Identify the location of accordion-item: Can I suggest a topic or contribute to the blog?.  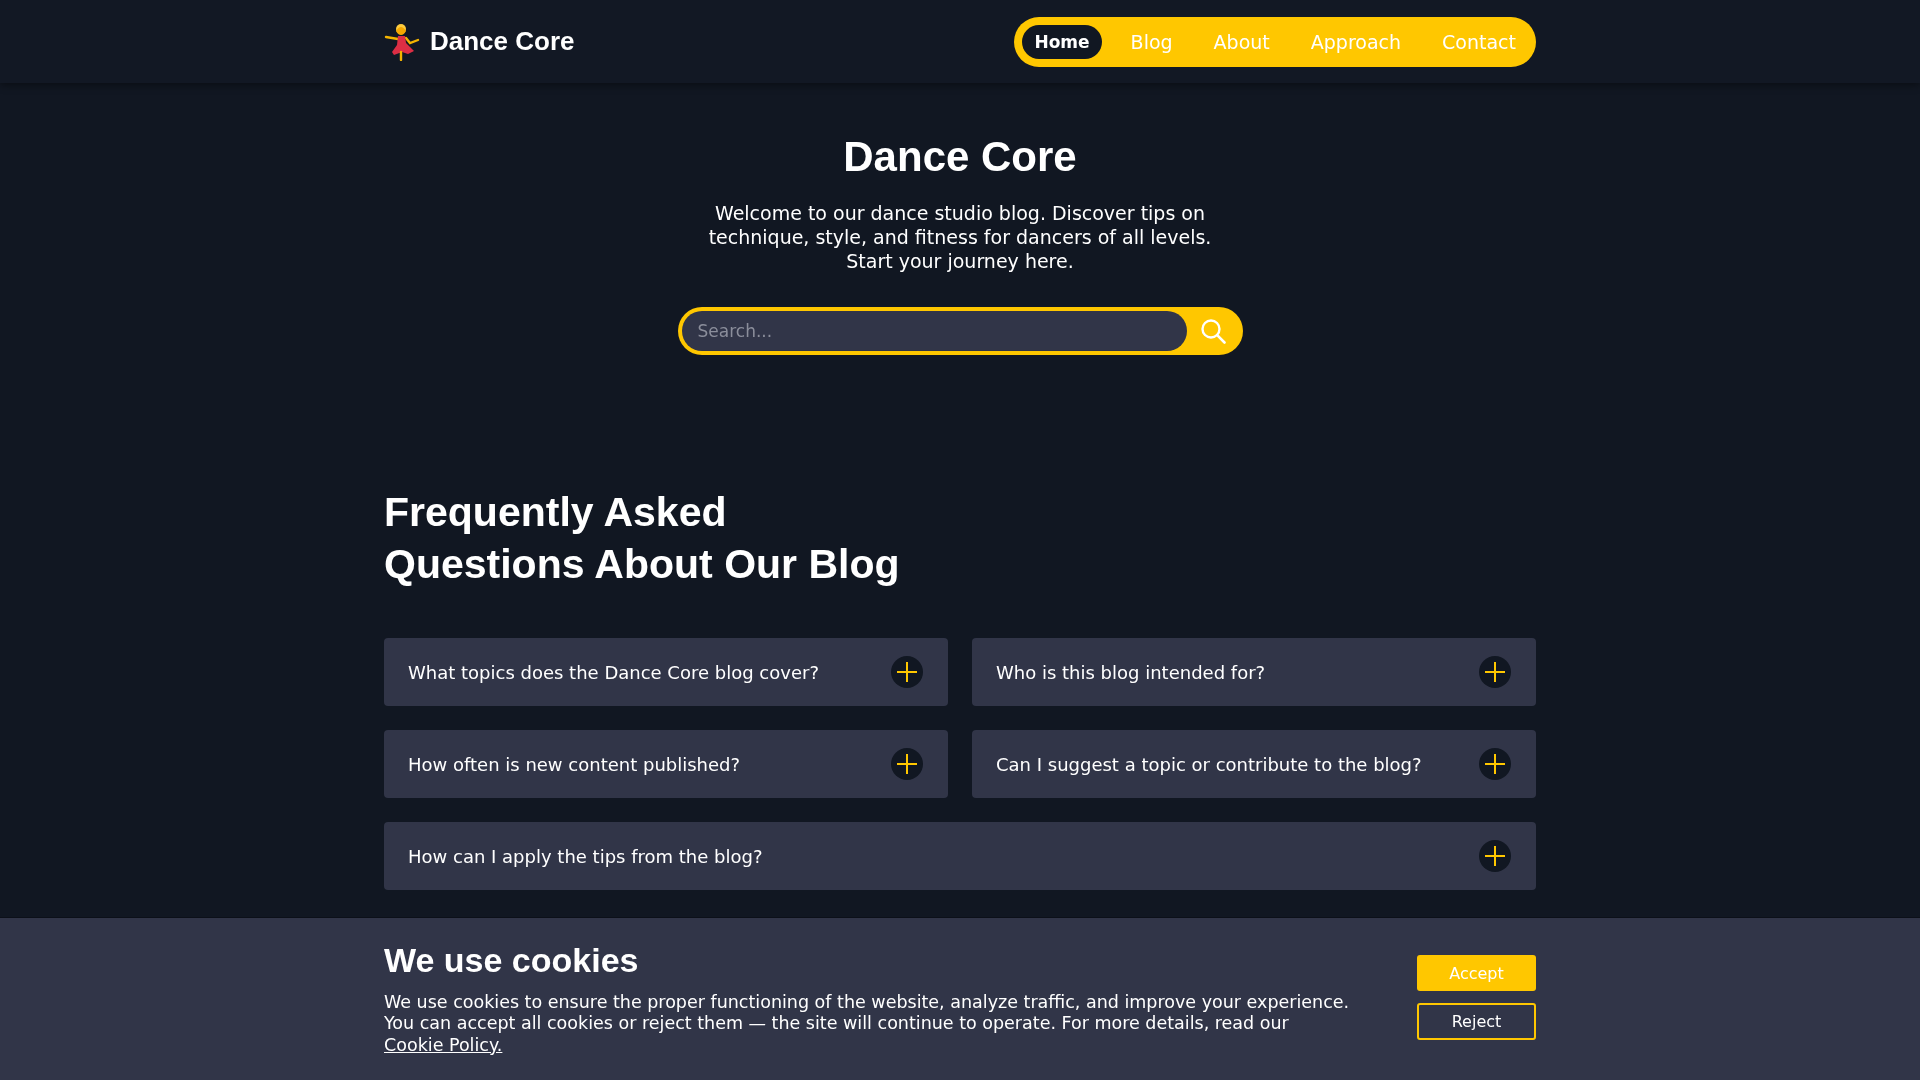
(1254, 764).